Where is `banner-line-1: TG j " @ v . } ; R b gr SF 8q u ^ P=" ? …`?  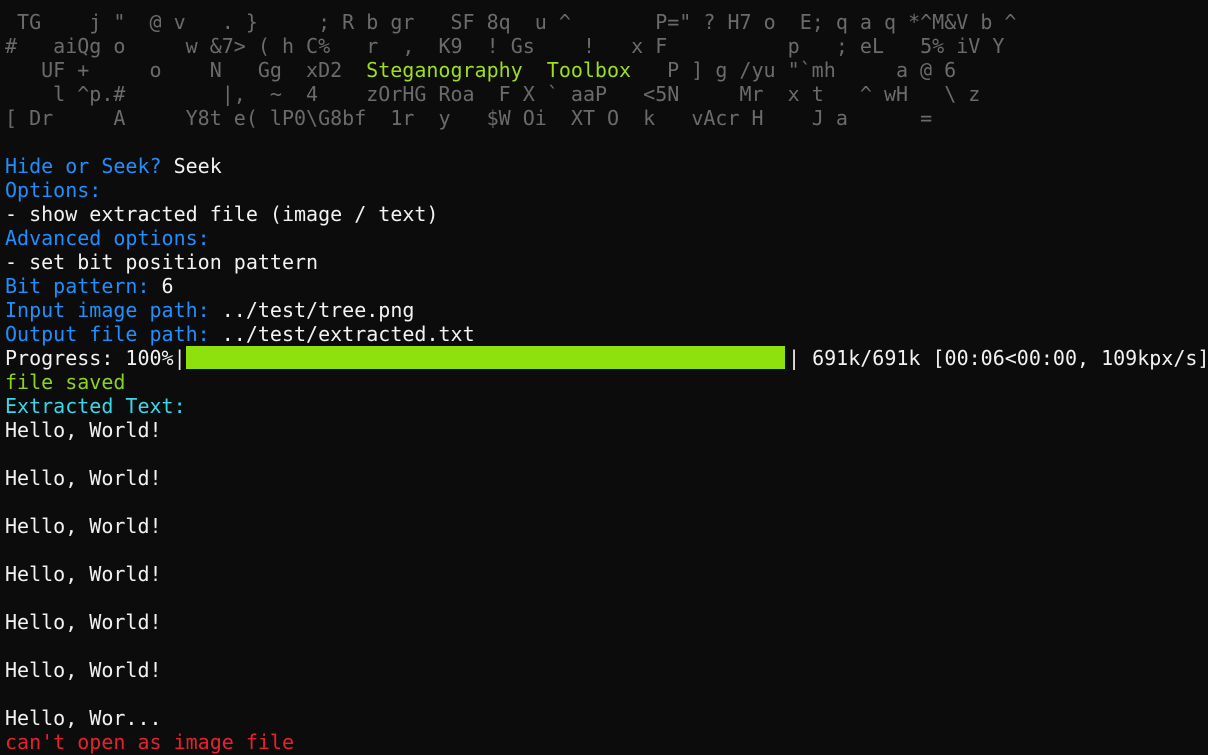 banner-line-1: TG j " @ v . } ; R b gr SF 8q u ^ P=" ? … is located at coordinates (511, 22).